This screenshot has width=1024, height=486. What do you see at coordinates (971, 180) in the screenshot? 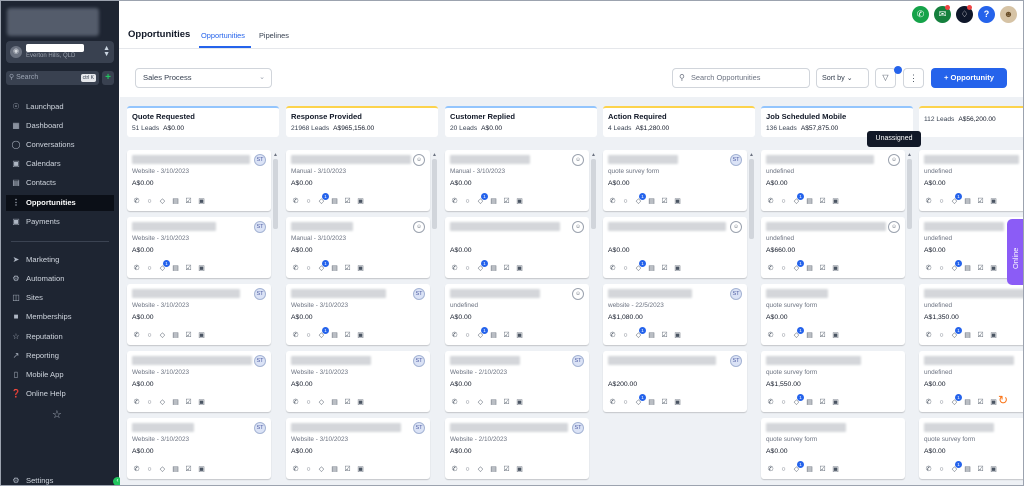
I see `opportunity-card: undefined A$0.00 ✆ ○ ◇ 1 ▤ ☑ ▣` at bounding box center [971, 180].